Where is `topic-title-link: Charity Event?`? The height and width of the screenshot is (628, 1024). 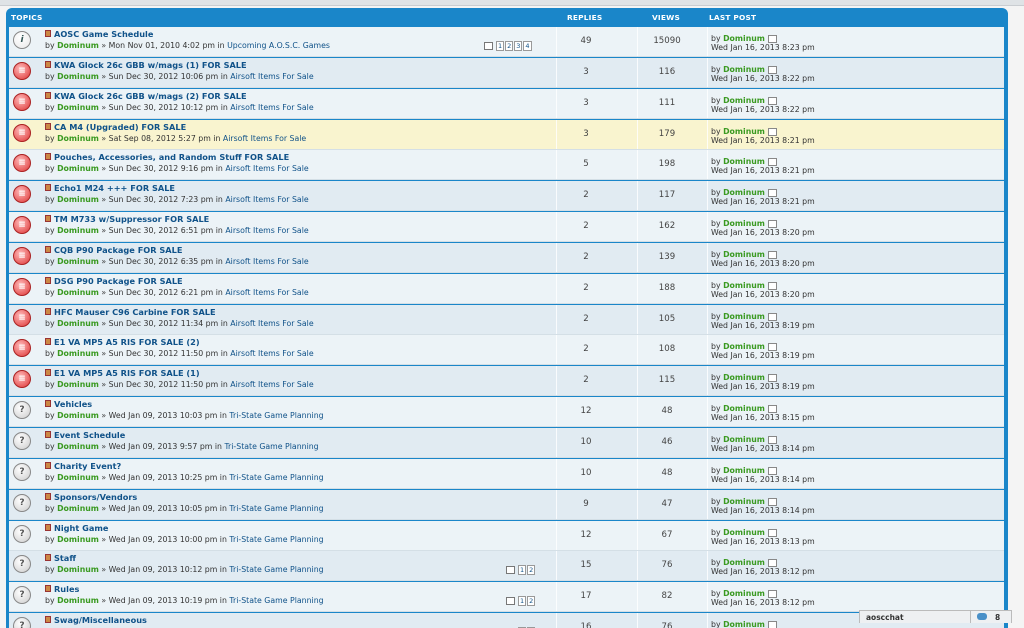 topic-title-link: Charity Event? is located at coordinates (87, 466).